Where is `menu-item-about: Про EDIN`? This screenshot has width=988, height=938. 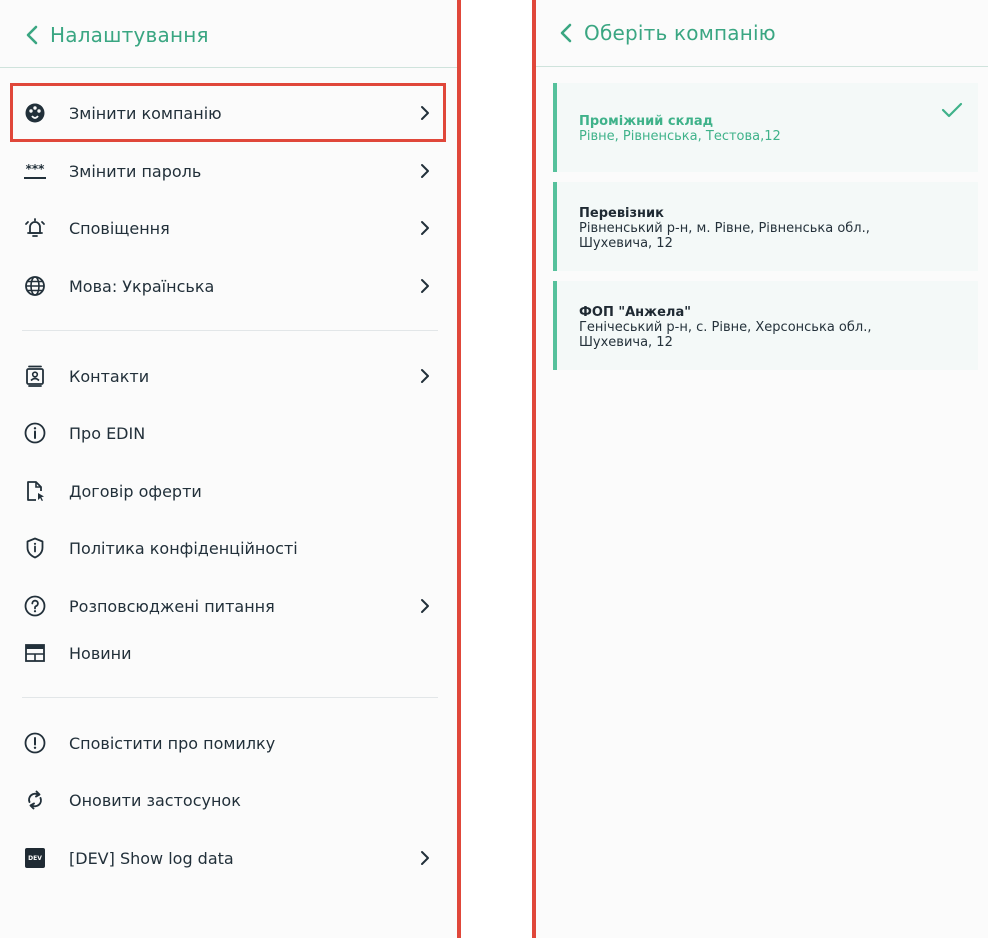 menu-item-about: Про EDIN is located at coordinates (228, 433).